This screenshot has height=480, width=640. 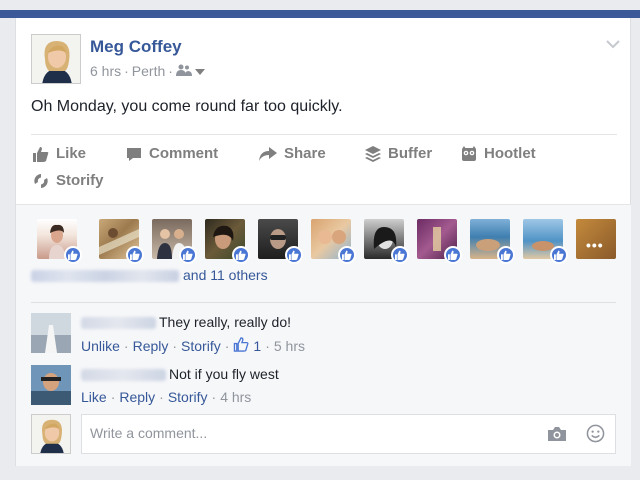 What do you see at coordinates (510, 153) in the screenshot?
I see `hootlet-label: Hootlet` at bounding box center [510, 153].